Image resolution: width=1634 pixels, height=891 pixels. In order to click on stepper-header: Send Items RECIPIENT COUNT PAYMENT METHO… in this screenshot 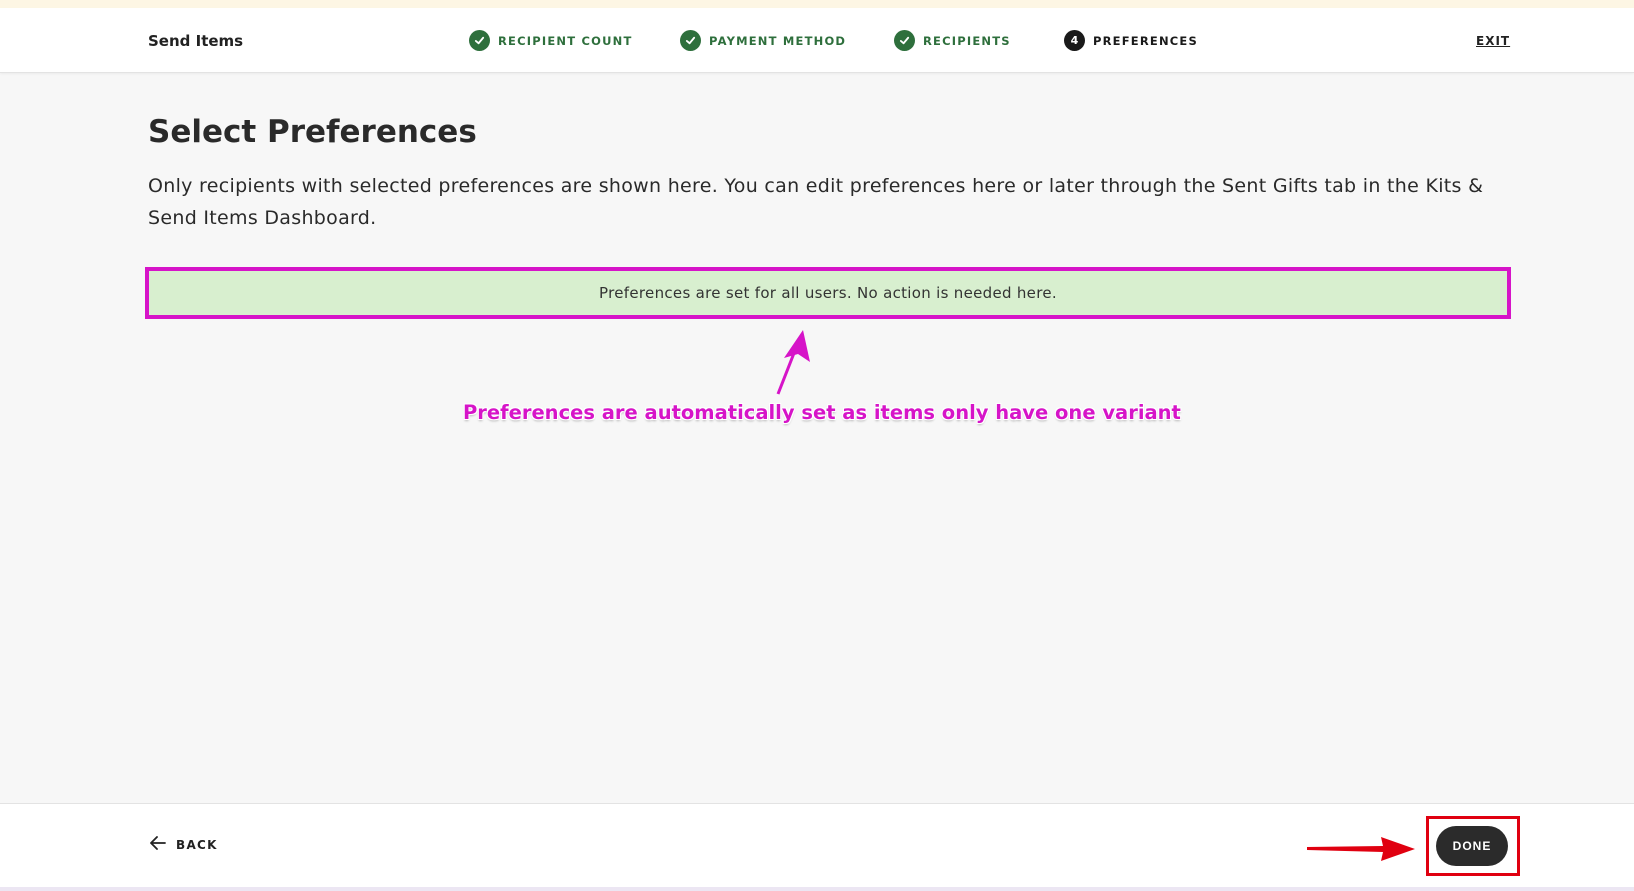, I will do `click(817, 40)`.